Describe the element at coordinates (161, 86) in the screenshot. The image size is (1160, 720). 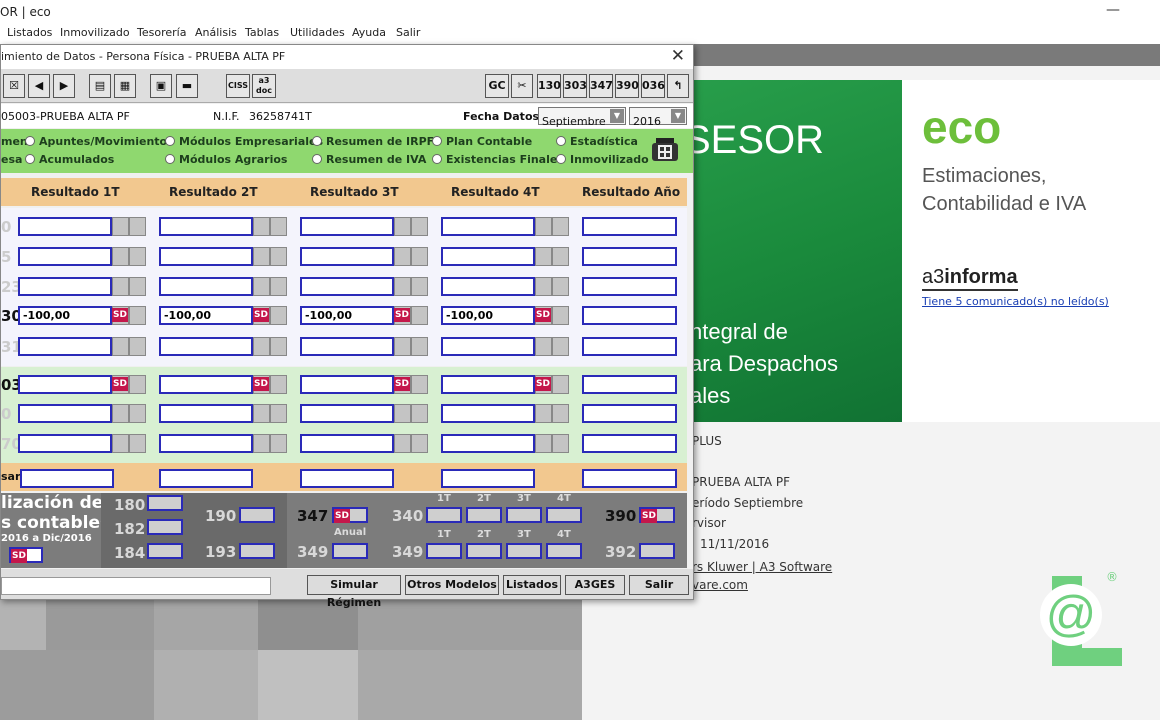
I see `calculator-button: ▣` at that location.